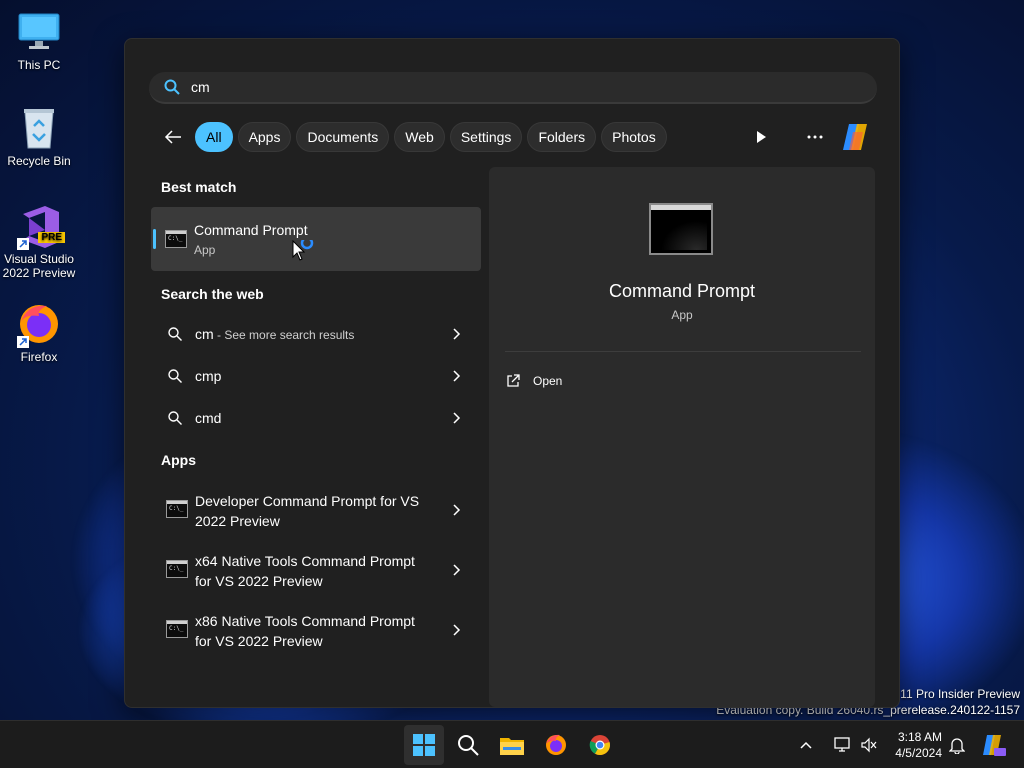 This screenshot has height=768, width=1024. What do you see at coordinates (513, 380) in the screenshot?
I see `open-external-icon` at bounding box center [513, 380].